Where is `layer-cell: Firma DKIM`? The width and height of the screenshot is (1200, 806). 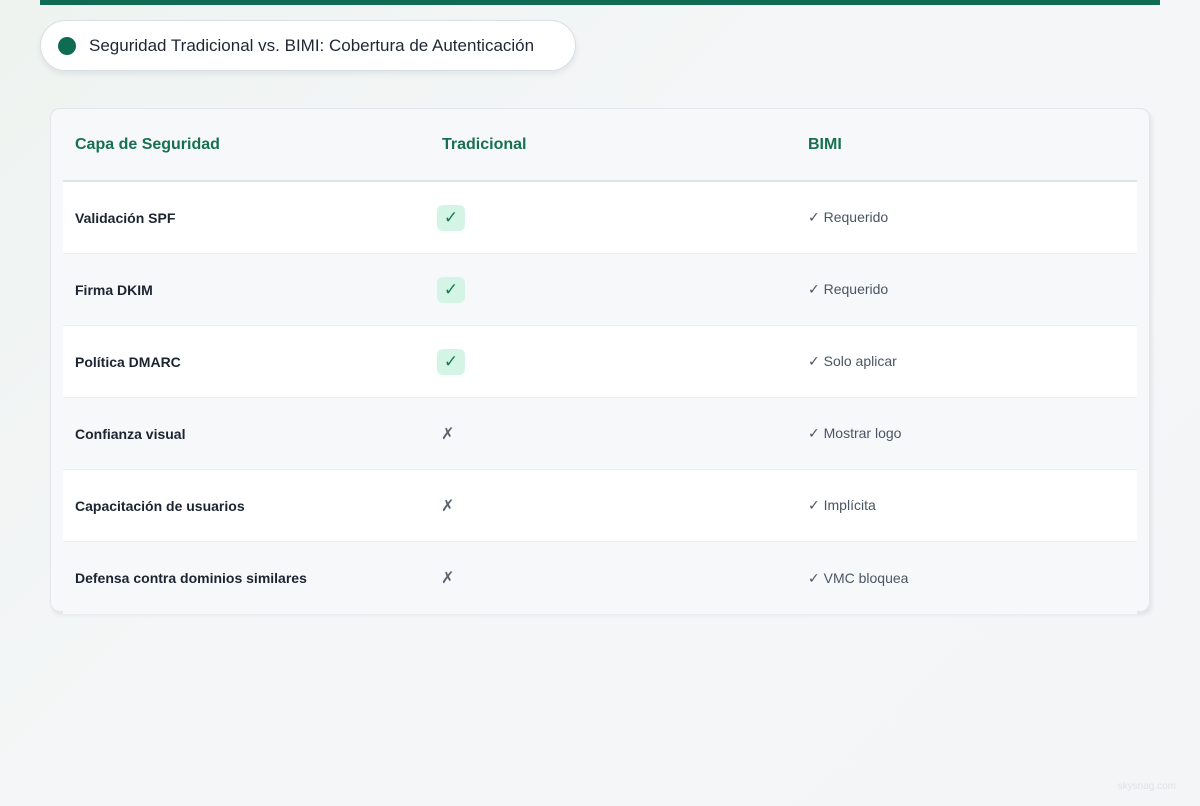 layer-cell: Firma DKIM is located at coordinates (114, 289).